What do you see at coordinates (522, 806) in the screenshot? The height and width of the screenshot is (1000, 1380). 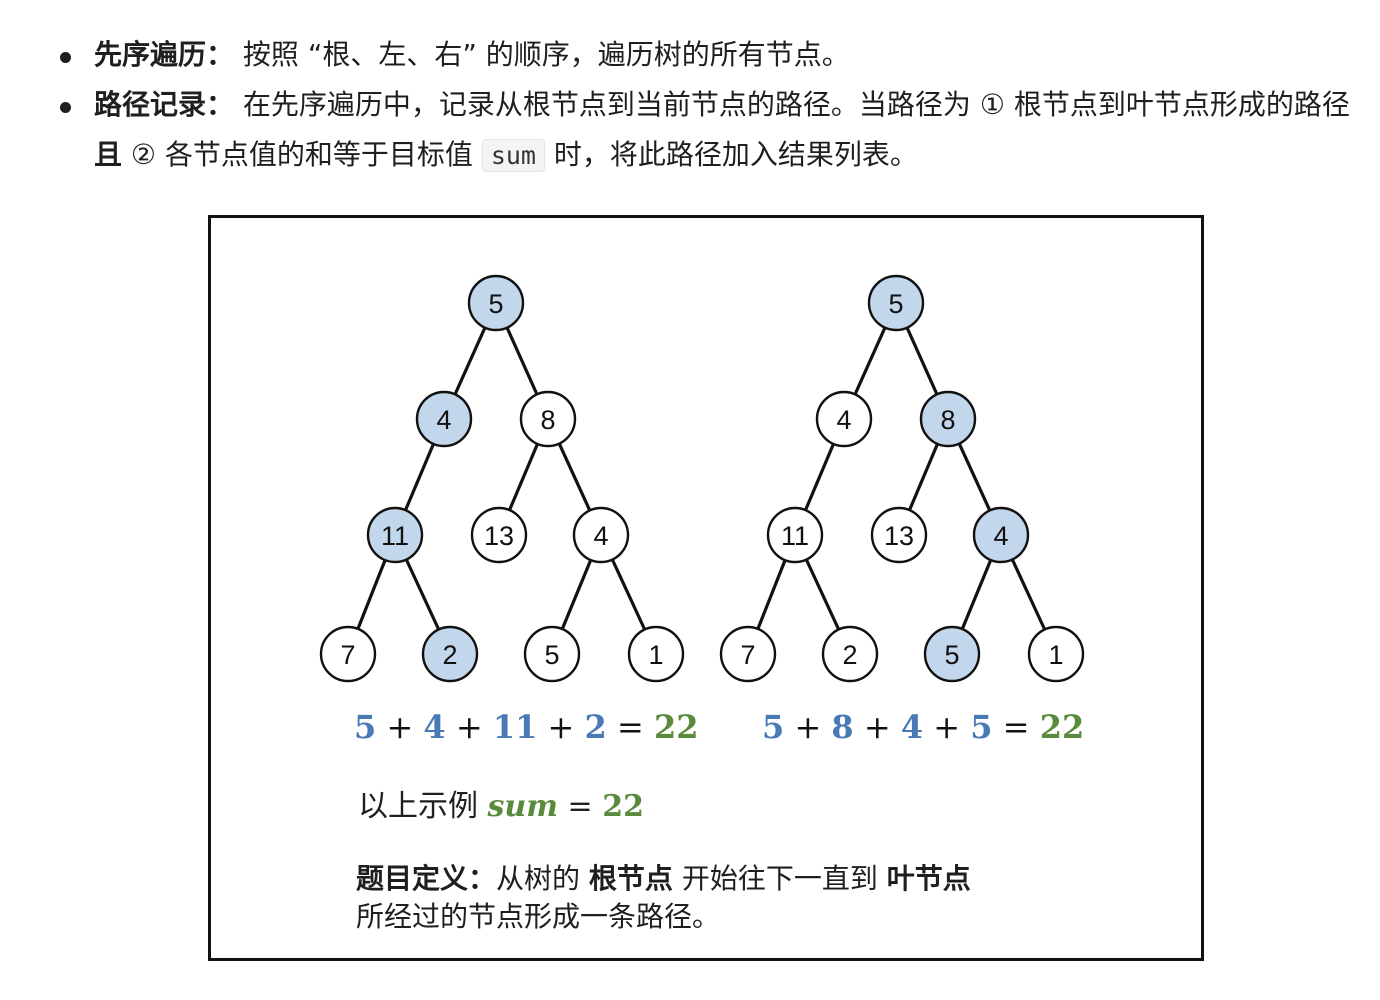 I see `example-var: sum` at bounding box center [522, 806].